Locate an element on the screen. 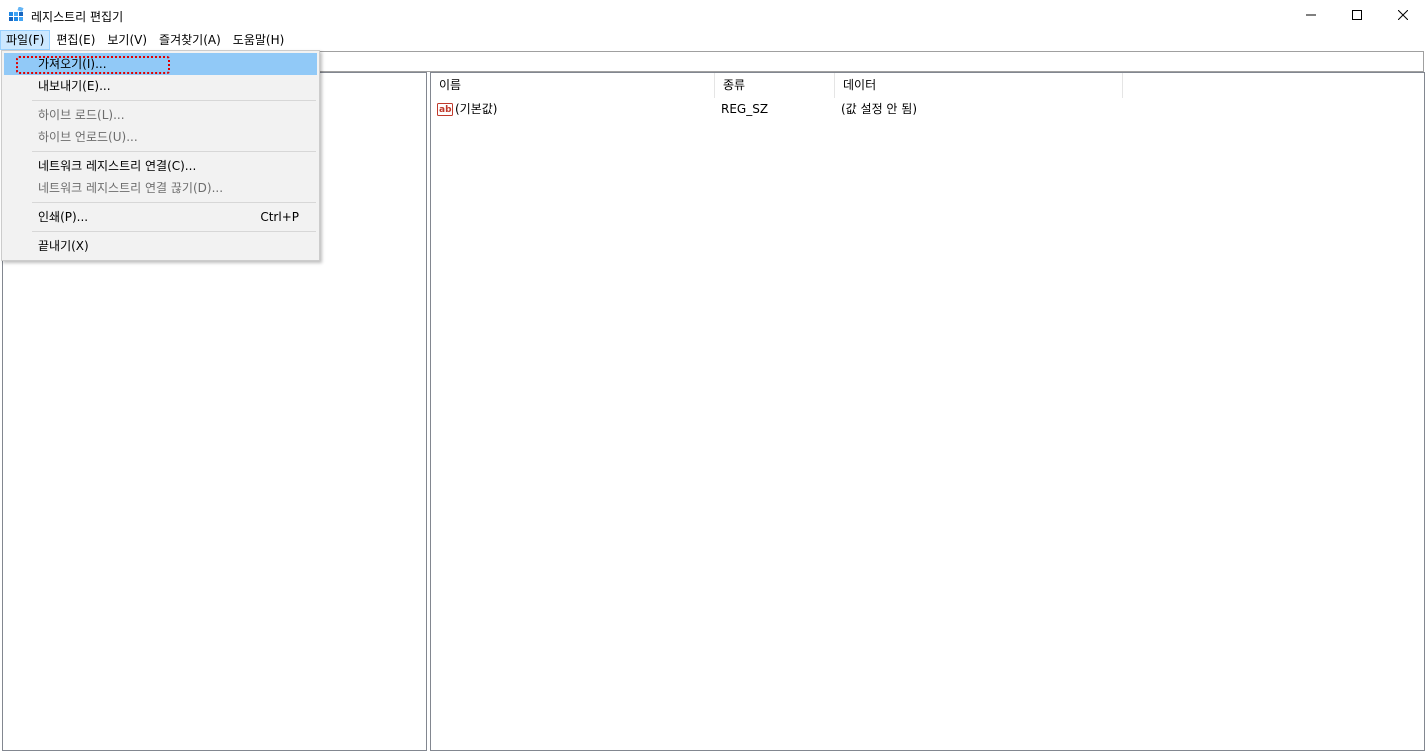 This screenshot has height=752, width=1426. menu-item-shortcut: Ctrl+P is located at coordinates (279, 217).